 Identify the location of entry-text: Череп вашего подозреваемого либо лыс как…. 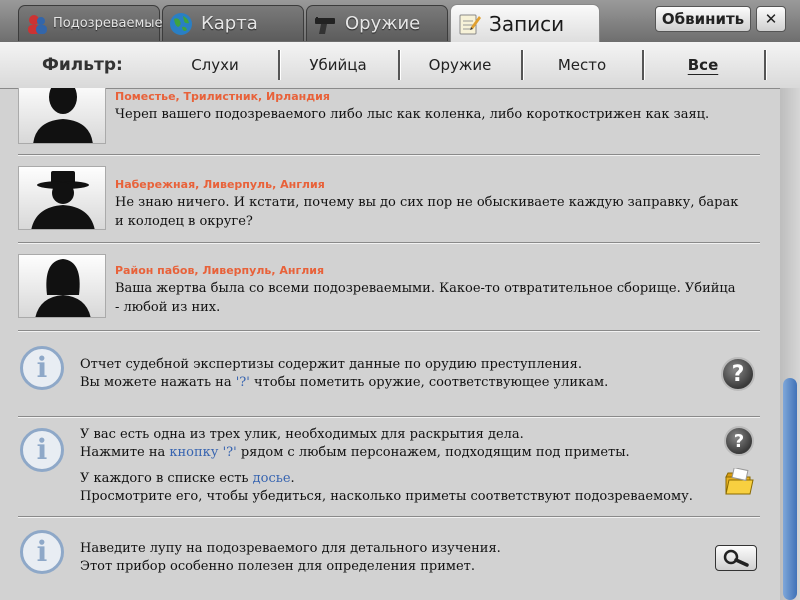
(412, 114).